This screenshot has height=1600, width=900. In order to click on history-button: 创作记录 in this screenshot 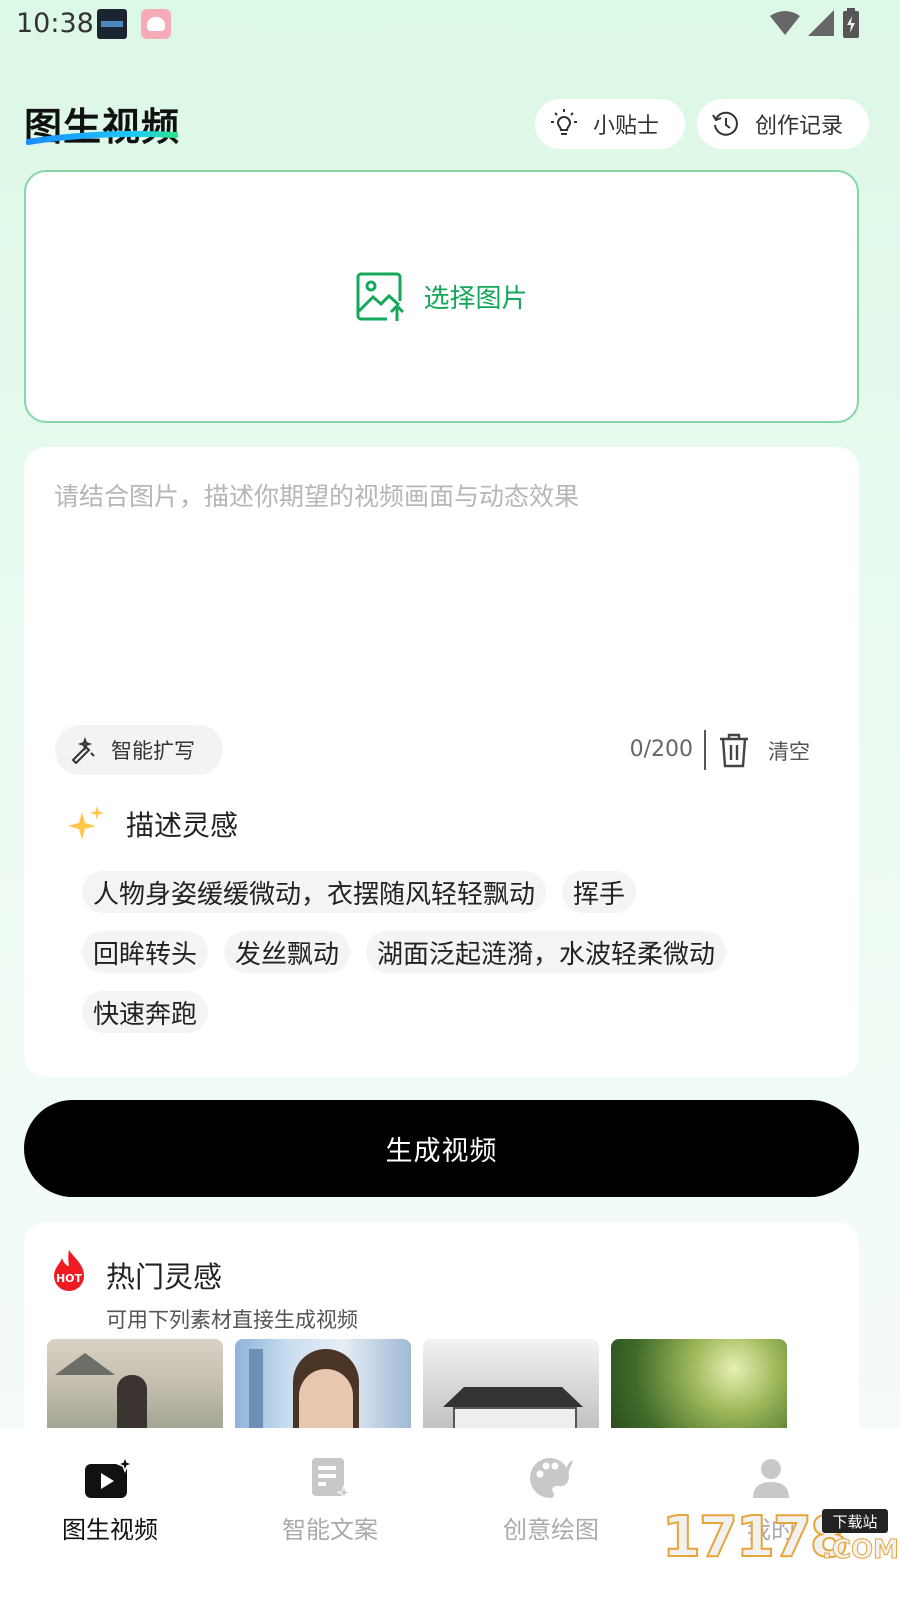, I will do `click(783, 124)`.